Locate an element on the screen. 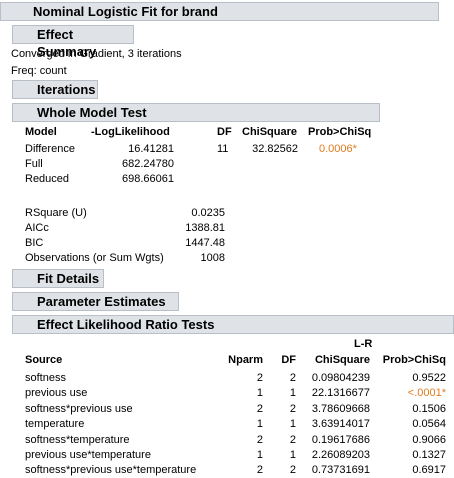 The width and height of the screenshot is (454, 478). whole-model-test-label: Whole Model Test is located at coordinates (92, 112).